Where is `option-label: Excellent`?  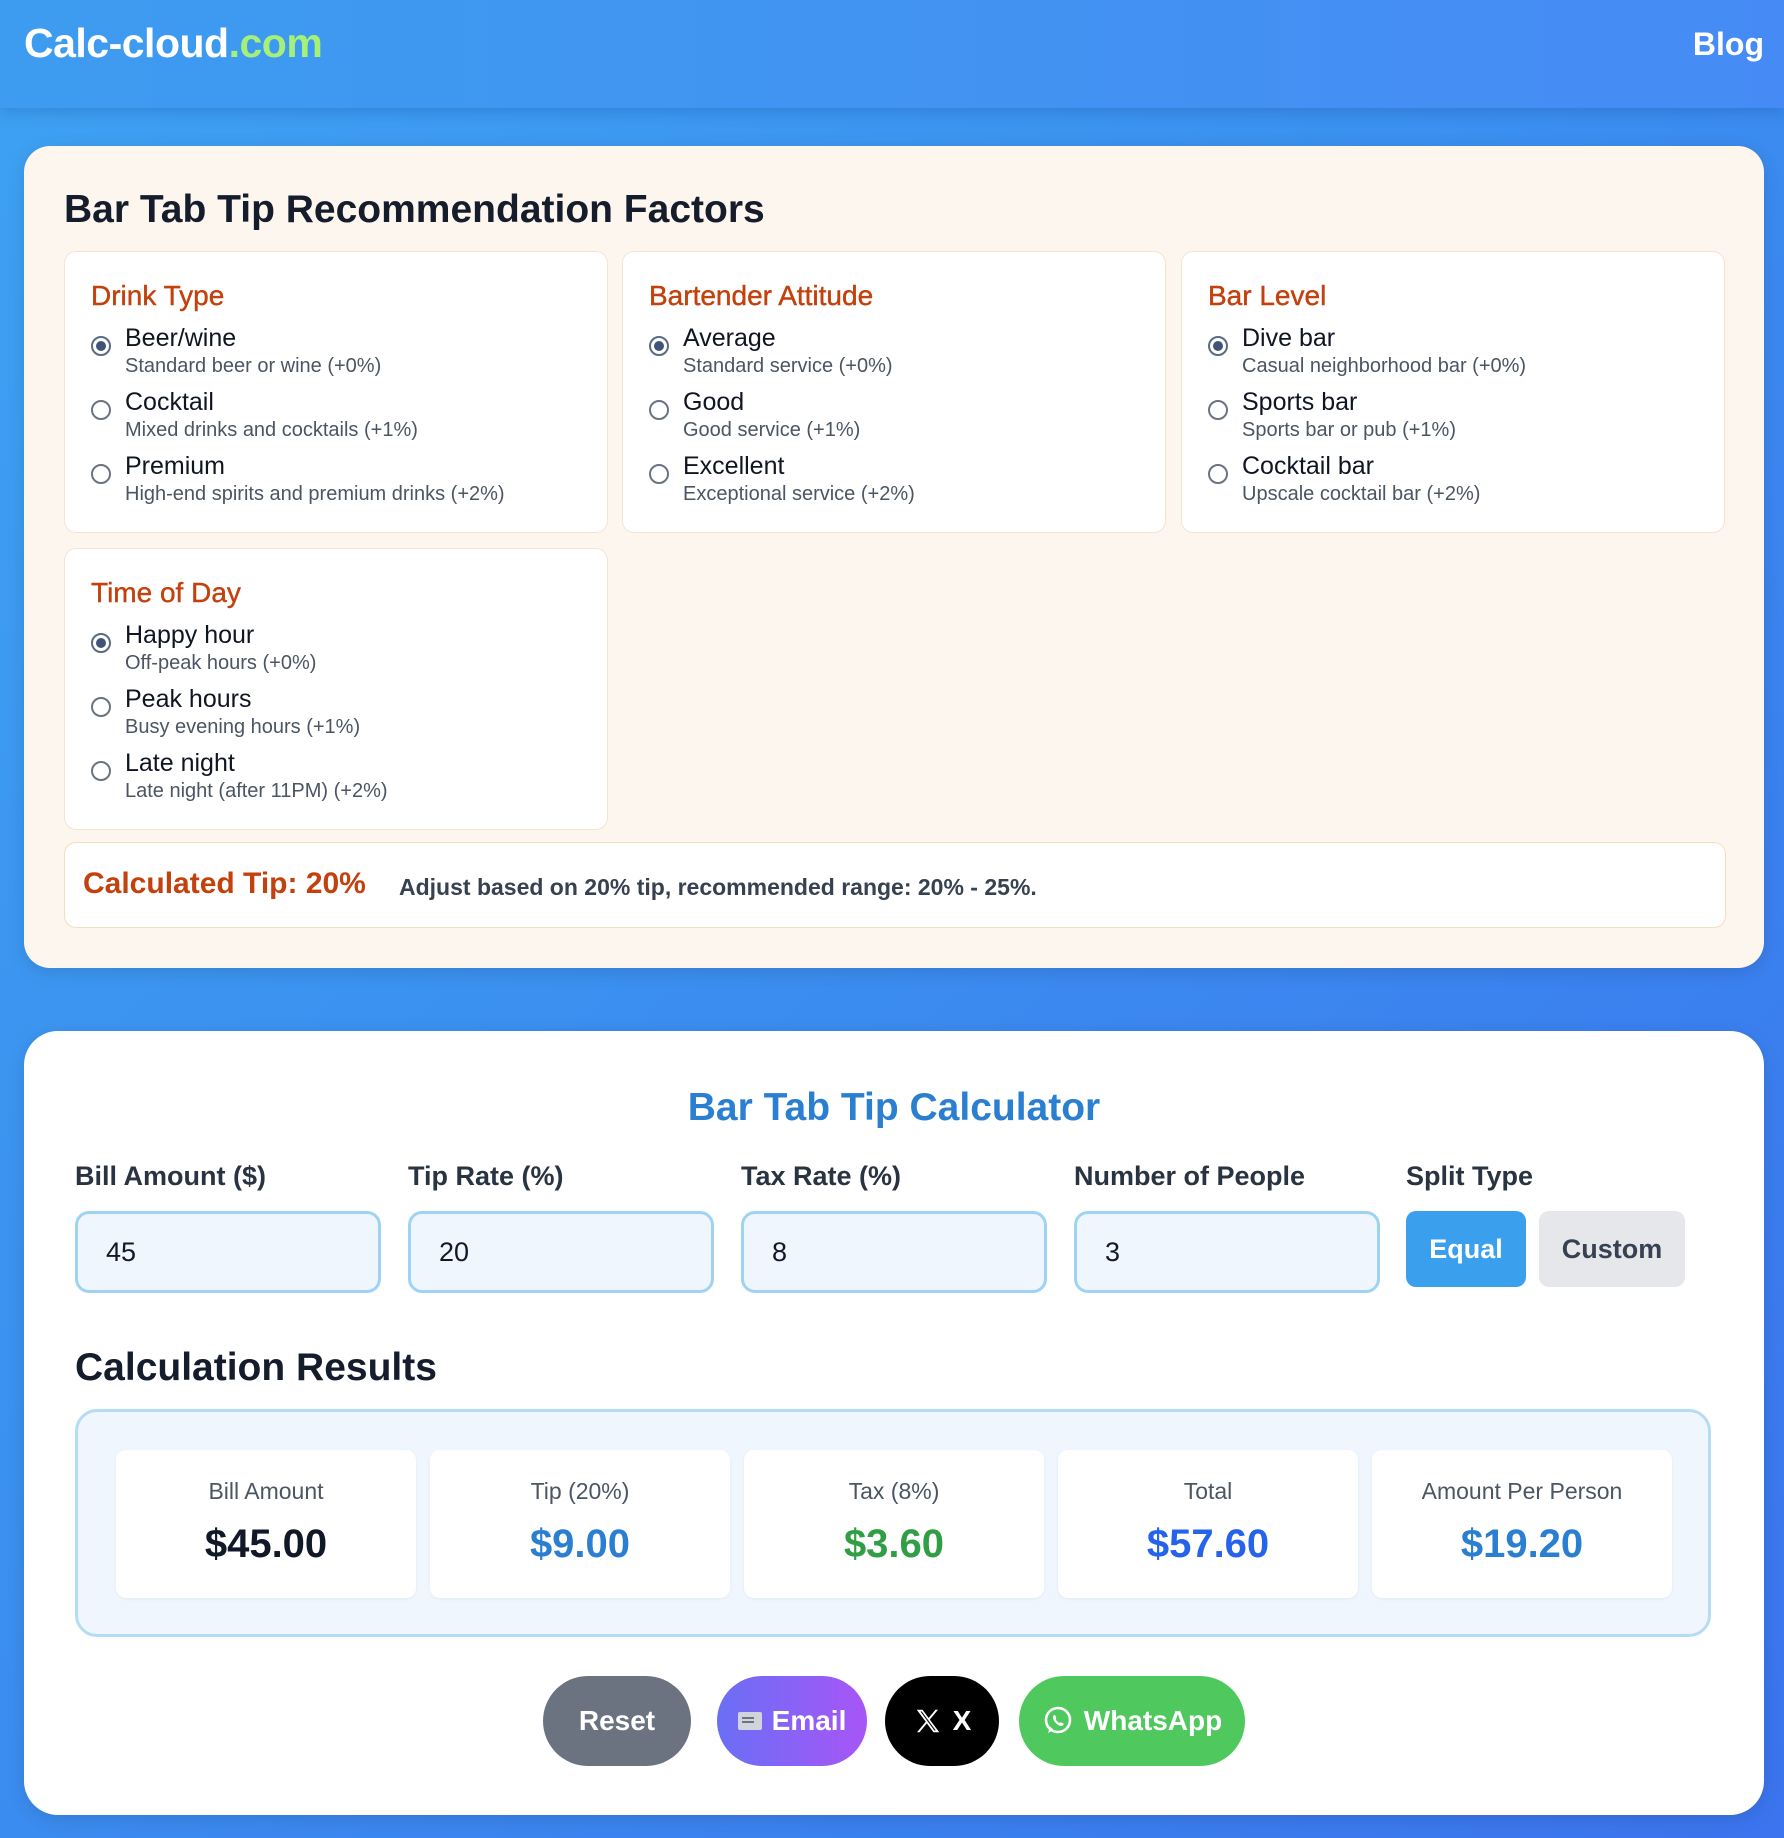
option-label: Excellent is located at coordinates (734, 466).